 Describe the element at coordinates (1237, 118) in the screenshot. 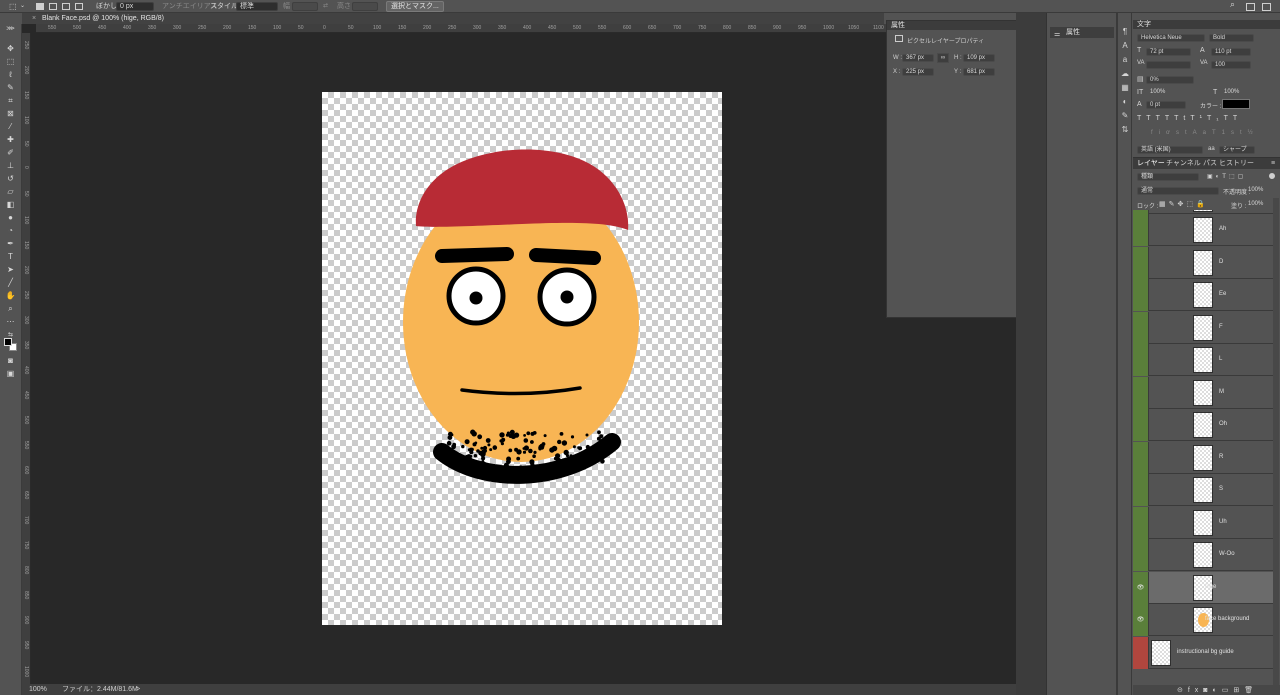

I see `strikethrough-icon: T` at that location.